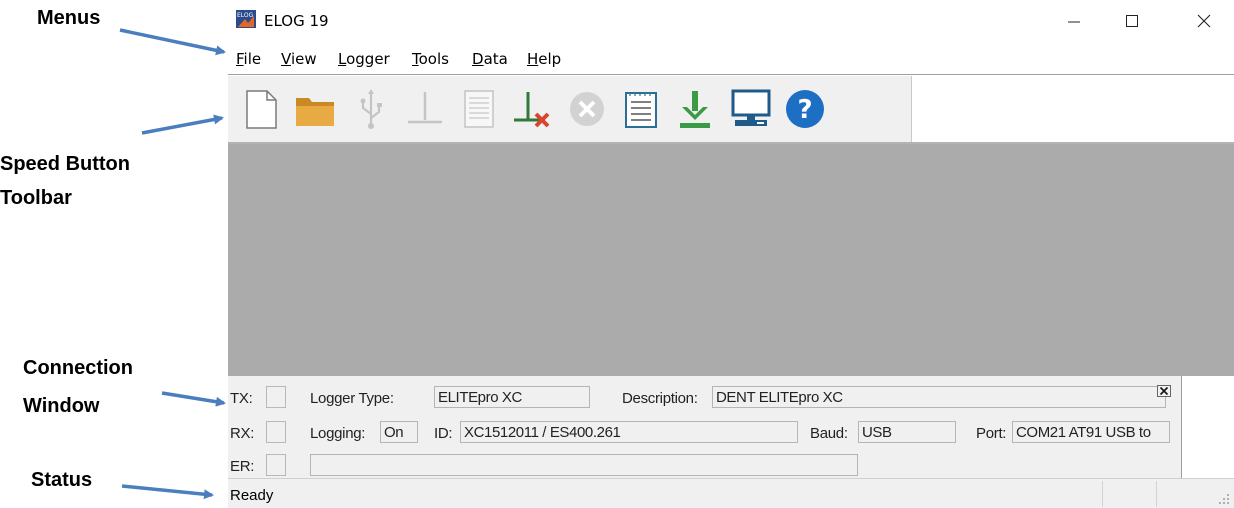 Image resolution: width=1234 pixels, height=508 pixels. Describe the element at coordinates (512, 397) in the screenshot. I see `logger-type-field: ELITEpro XC` at that location.